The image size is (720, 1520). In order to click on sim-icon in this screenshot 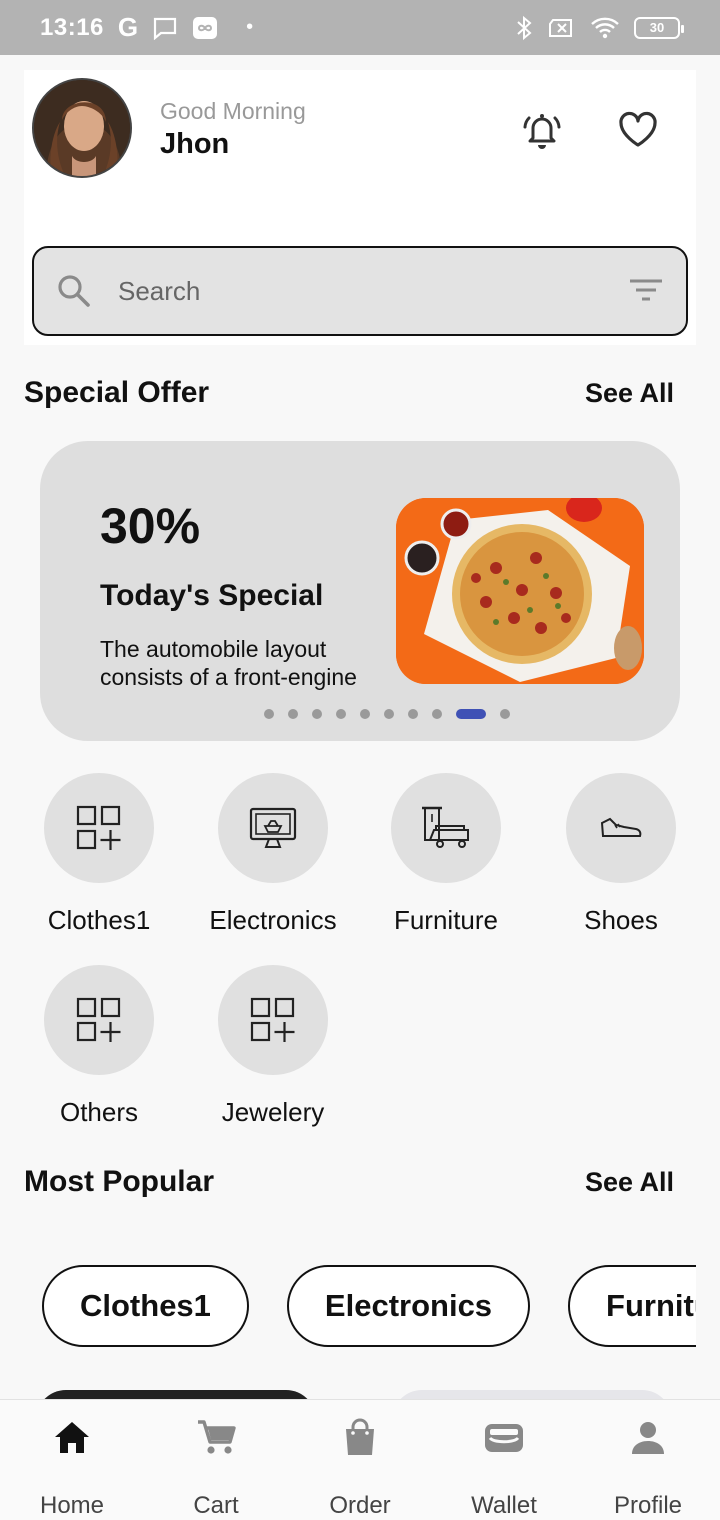, I will do `click(560, 27)`.